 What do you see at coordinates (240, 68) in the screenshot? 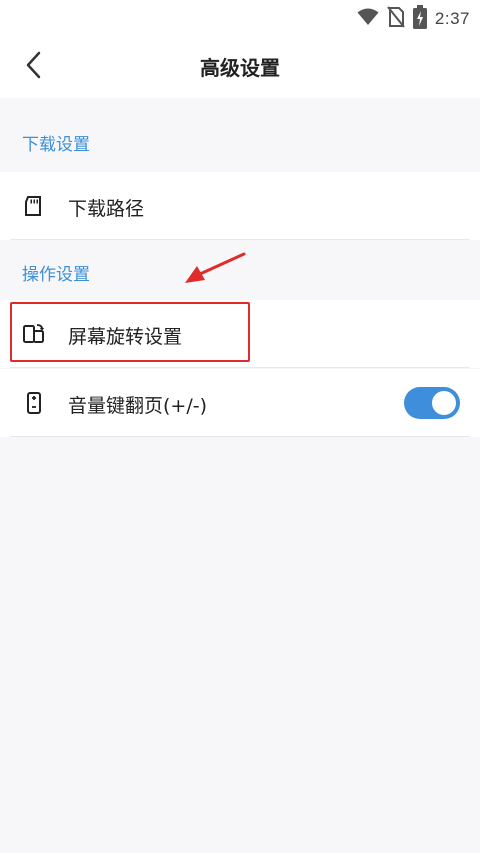
I see `page-title: 高级设置` at bounding box center [240, 68].